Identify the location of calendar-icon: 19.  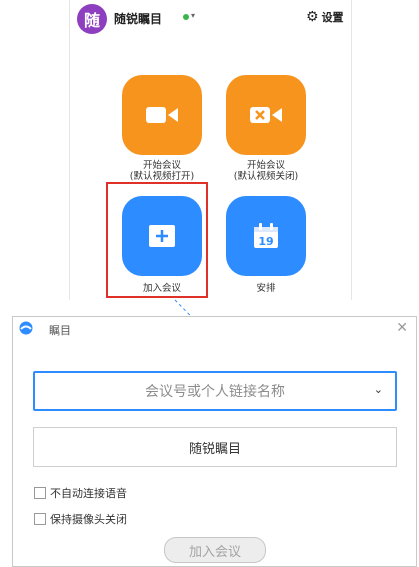
(266, 235).